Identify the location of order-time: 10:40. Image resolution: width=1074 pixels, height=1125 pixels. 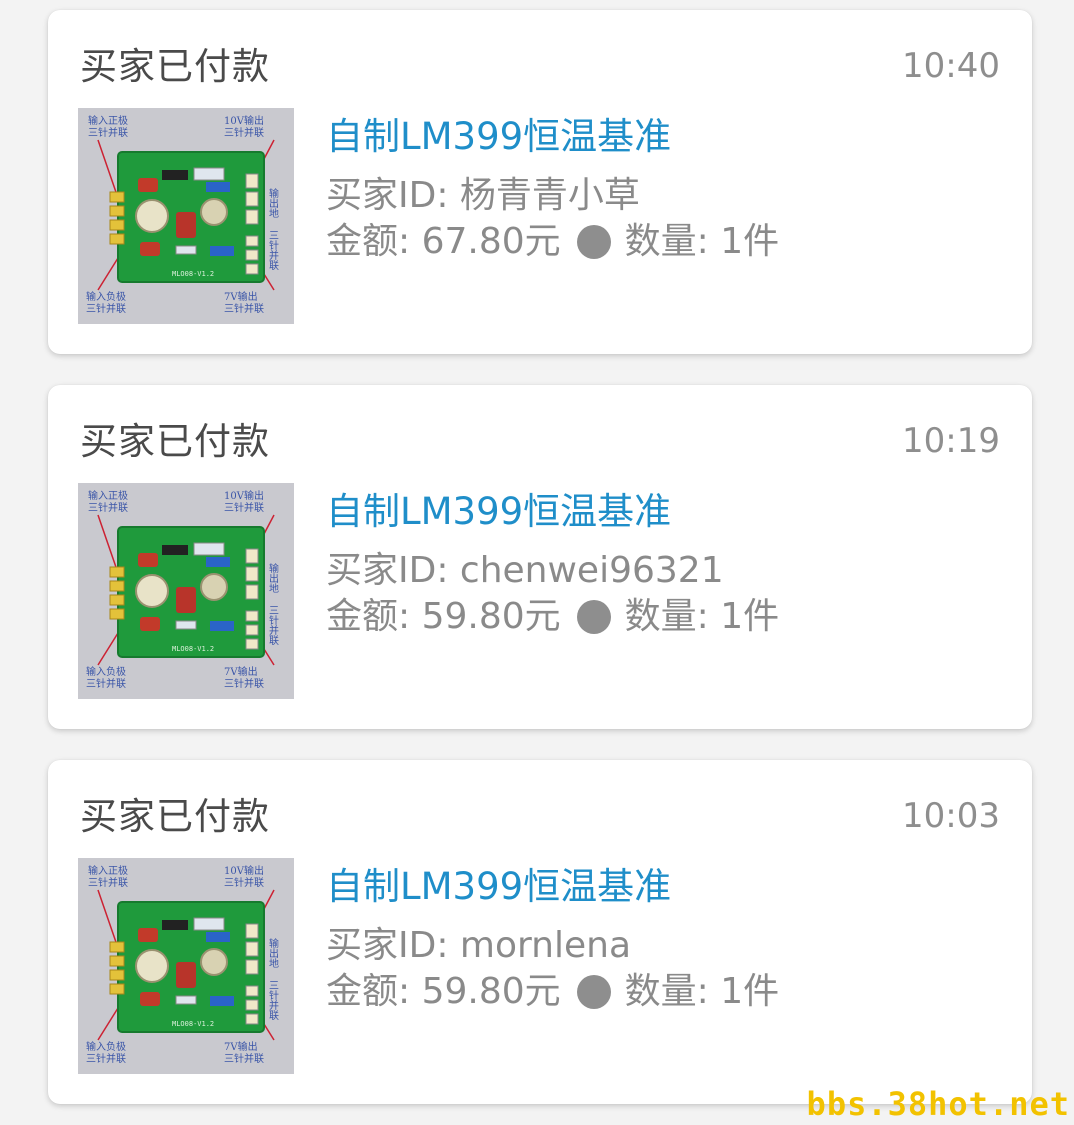
(951, 66).